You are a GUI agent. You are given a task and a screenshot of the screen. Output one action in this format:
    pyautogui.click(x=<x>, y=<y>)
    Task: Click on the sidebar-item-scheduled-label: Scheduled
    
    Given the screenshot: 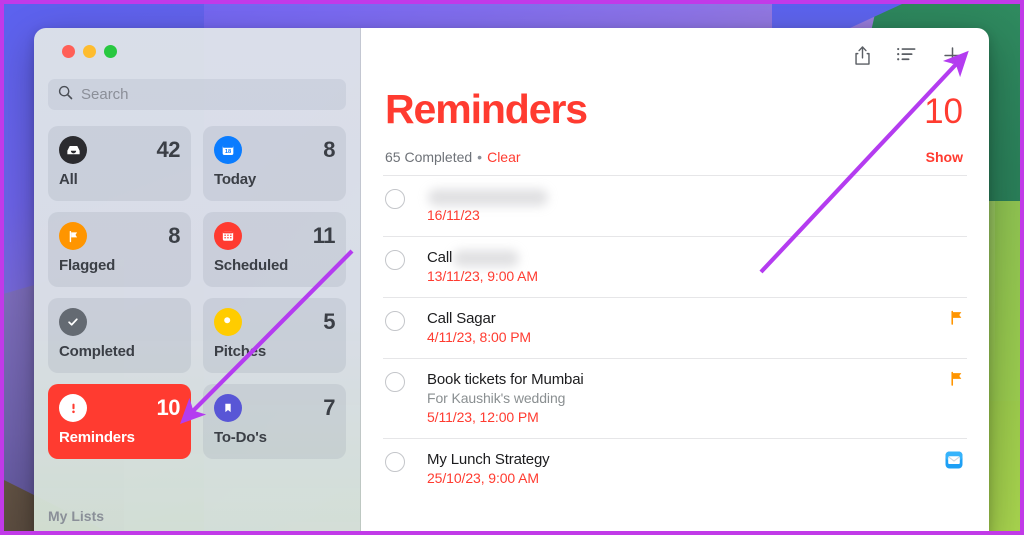 What is the action you would take?
    pyautogui.click(x=251, y=265)
    